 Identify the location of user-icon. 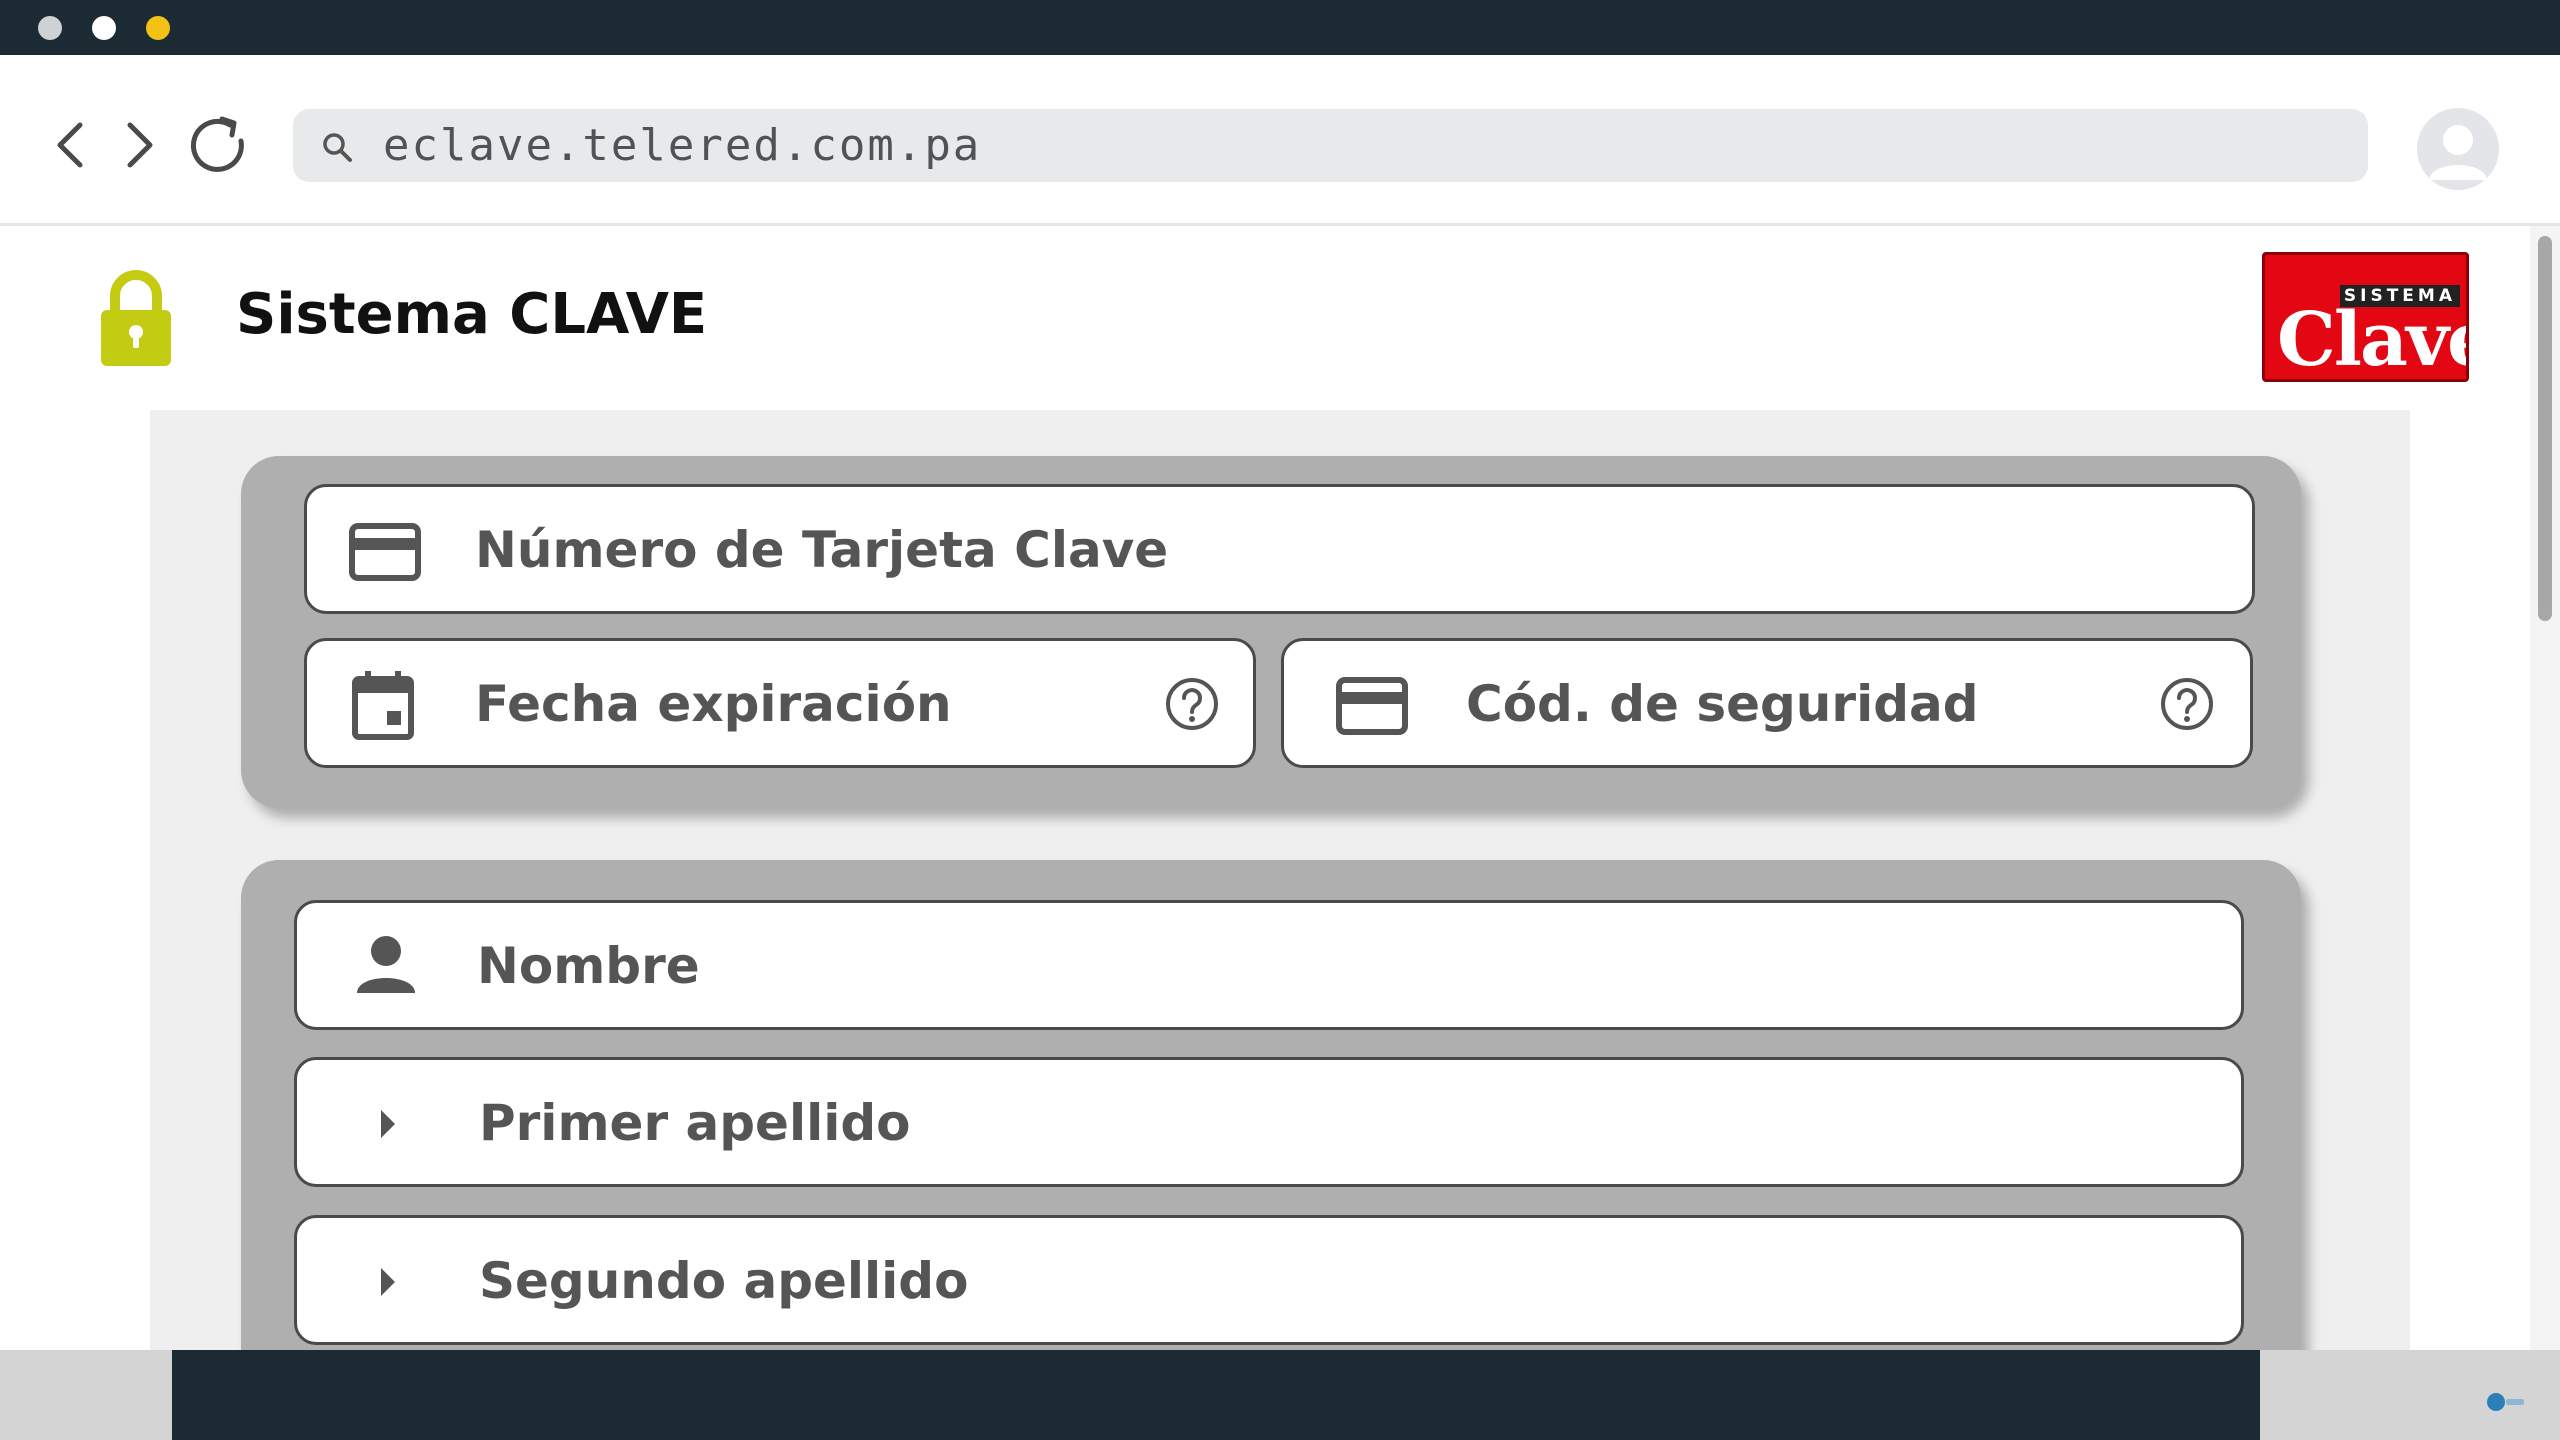
(386, 964).